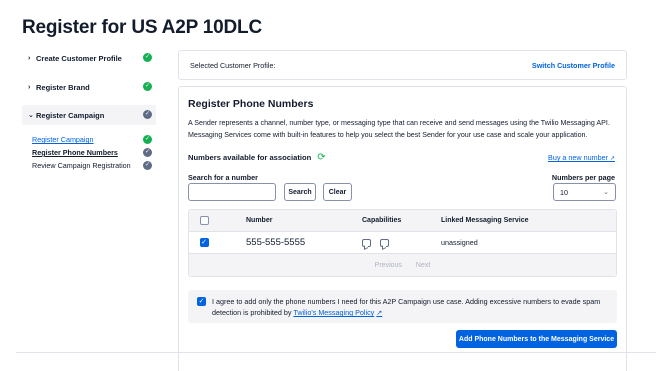 The height and width of the screenshot is (371, 670). Describe the element at coordinates (223, 177) in the screenshot. I see `search-label: Search for a number` at that location.